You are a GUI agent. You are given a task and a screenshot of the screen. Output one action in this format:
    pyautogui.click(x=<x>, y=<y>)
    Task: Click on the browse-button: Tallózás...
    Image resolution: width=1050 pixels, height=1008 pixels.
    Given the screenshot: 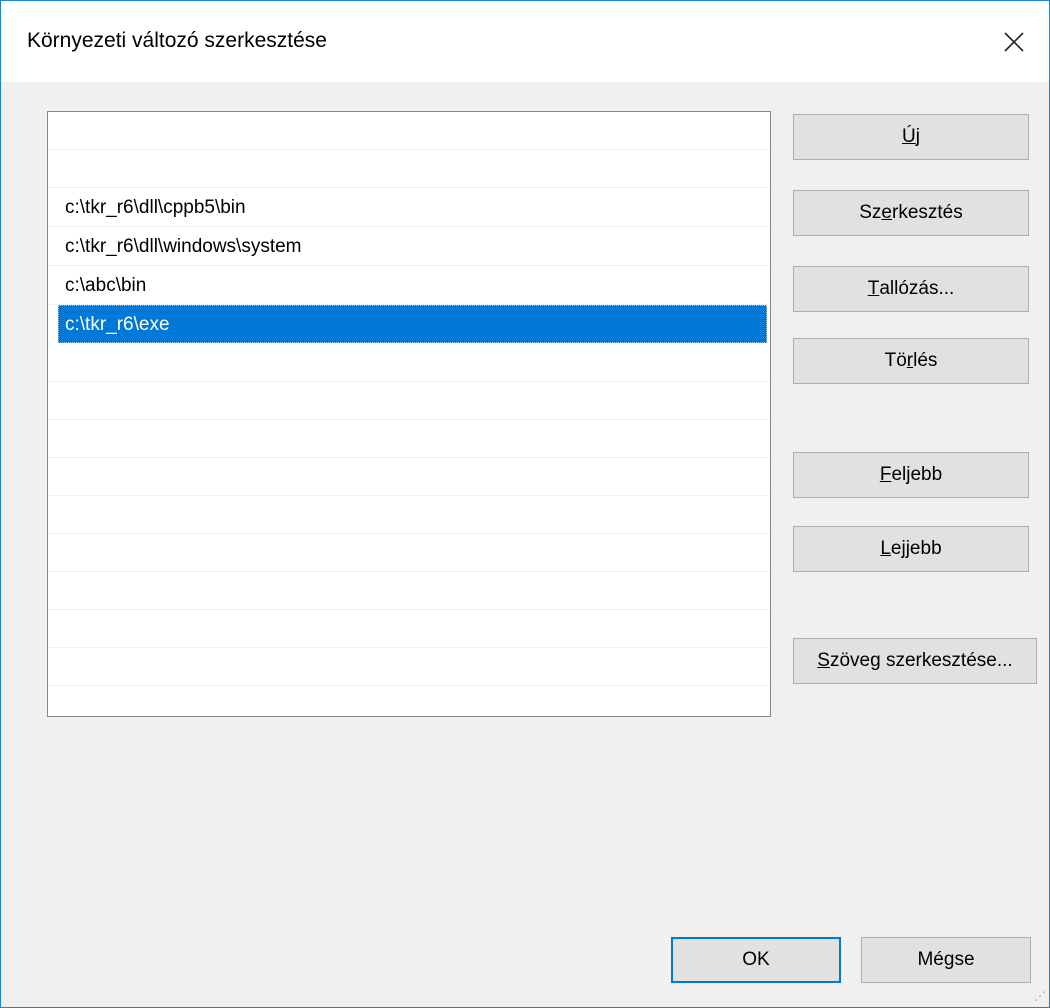 What is the action you would take?
    pyautogui.click(x=911, y=289)
    